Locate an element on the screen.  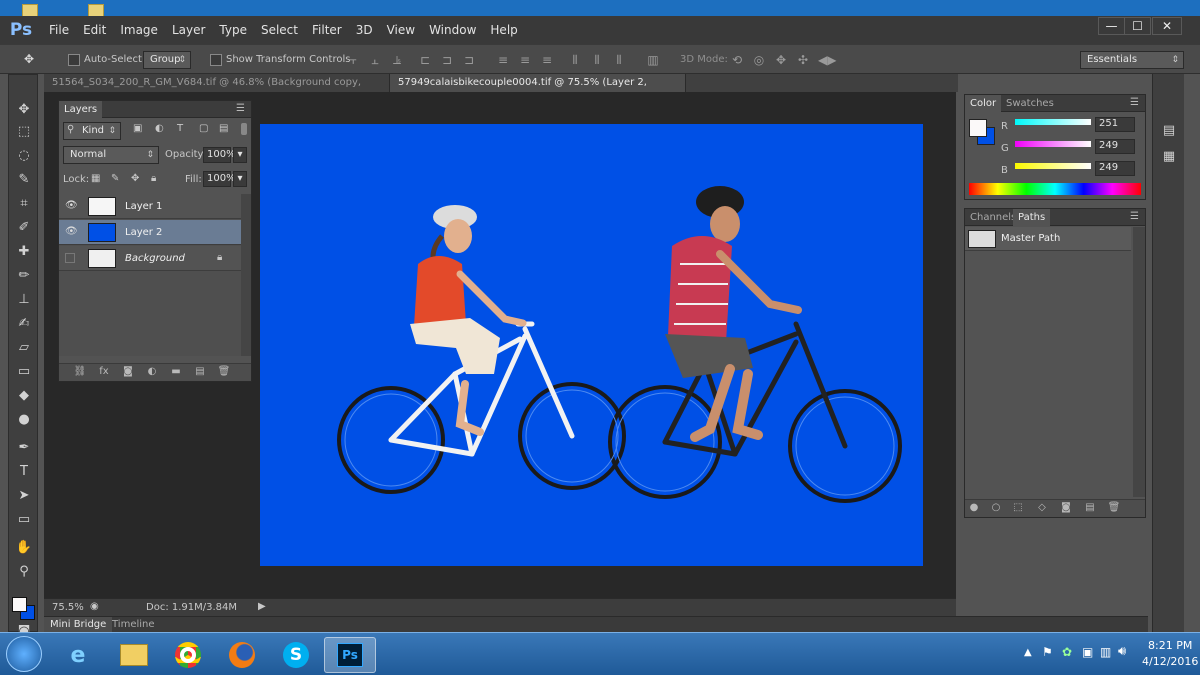
g-slider is located at coordinates (1053, 144).